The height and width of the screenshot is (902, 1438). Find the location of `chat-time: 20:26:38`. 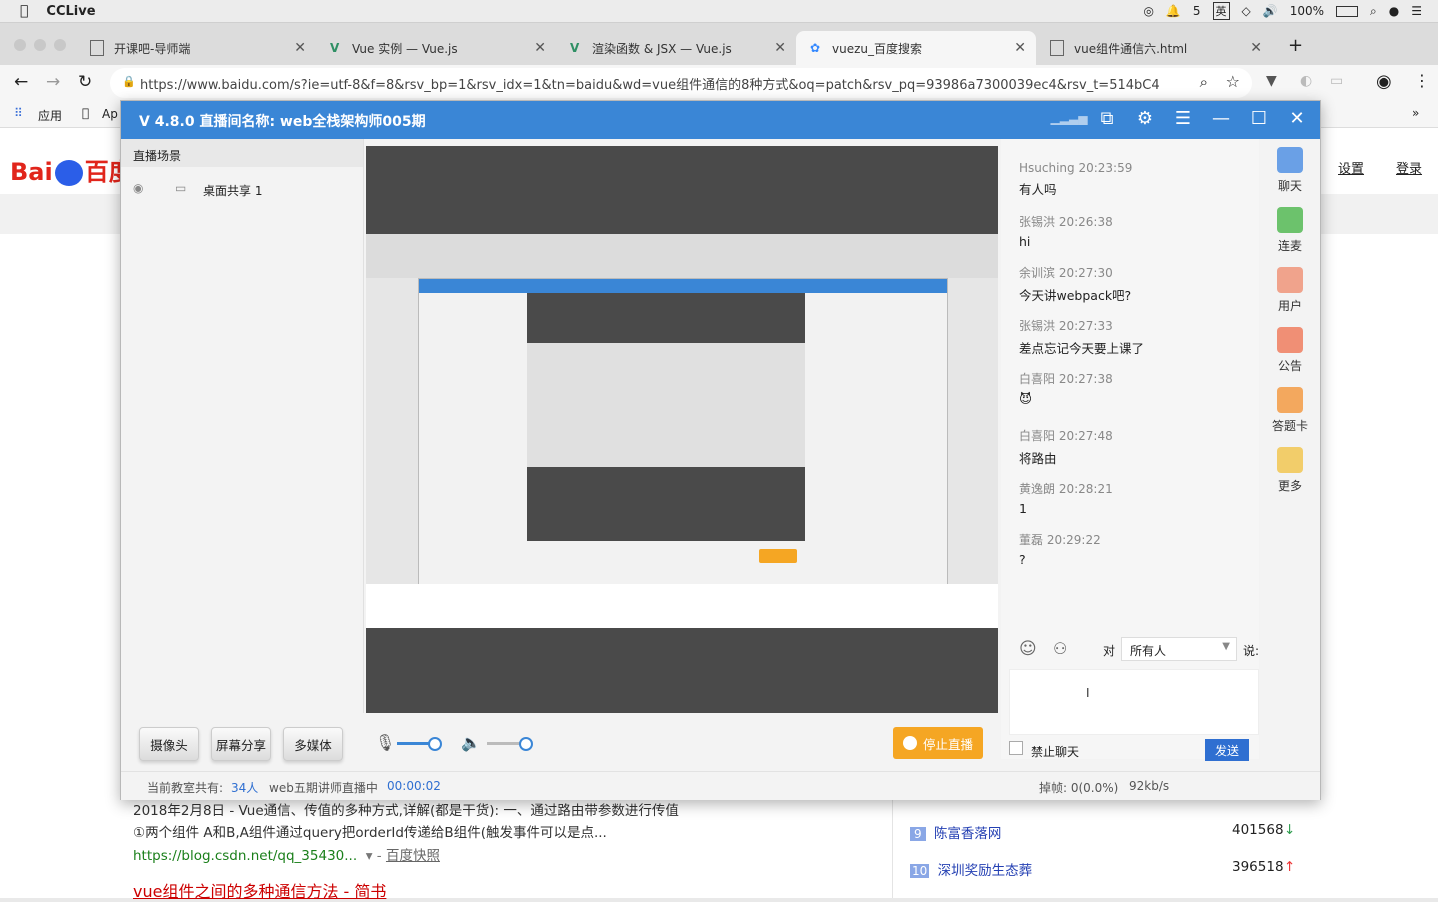

chat-time: 20:26:38 is located at coordinates (1085, 222).